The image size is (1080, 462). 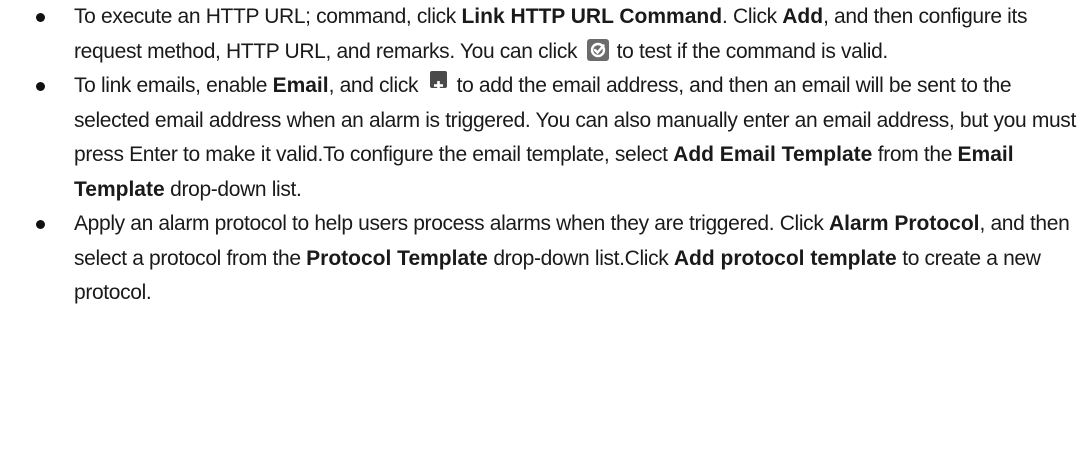 What do you see at coordinates (592, 16) in the screenshot?
I see `ui-term-link-http-url-command: Link HTTP URL Command` at bounding box center [592, 16].